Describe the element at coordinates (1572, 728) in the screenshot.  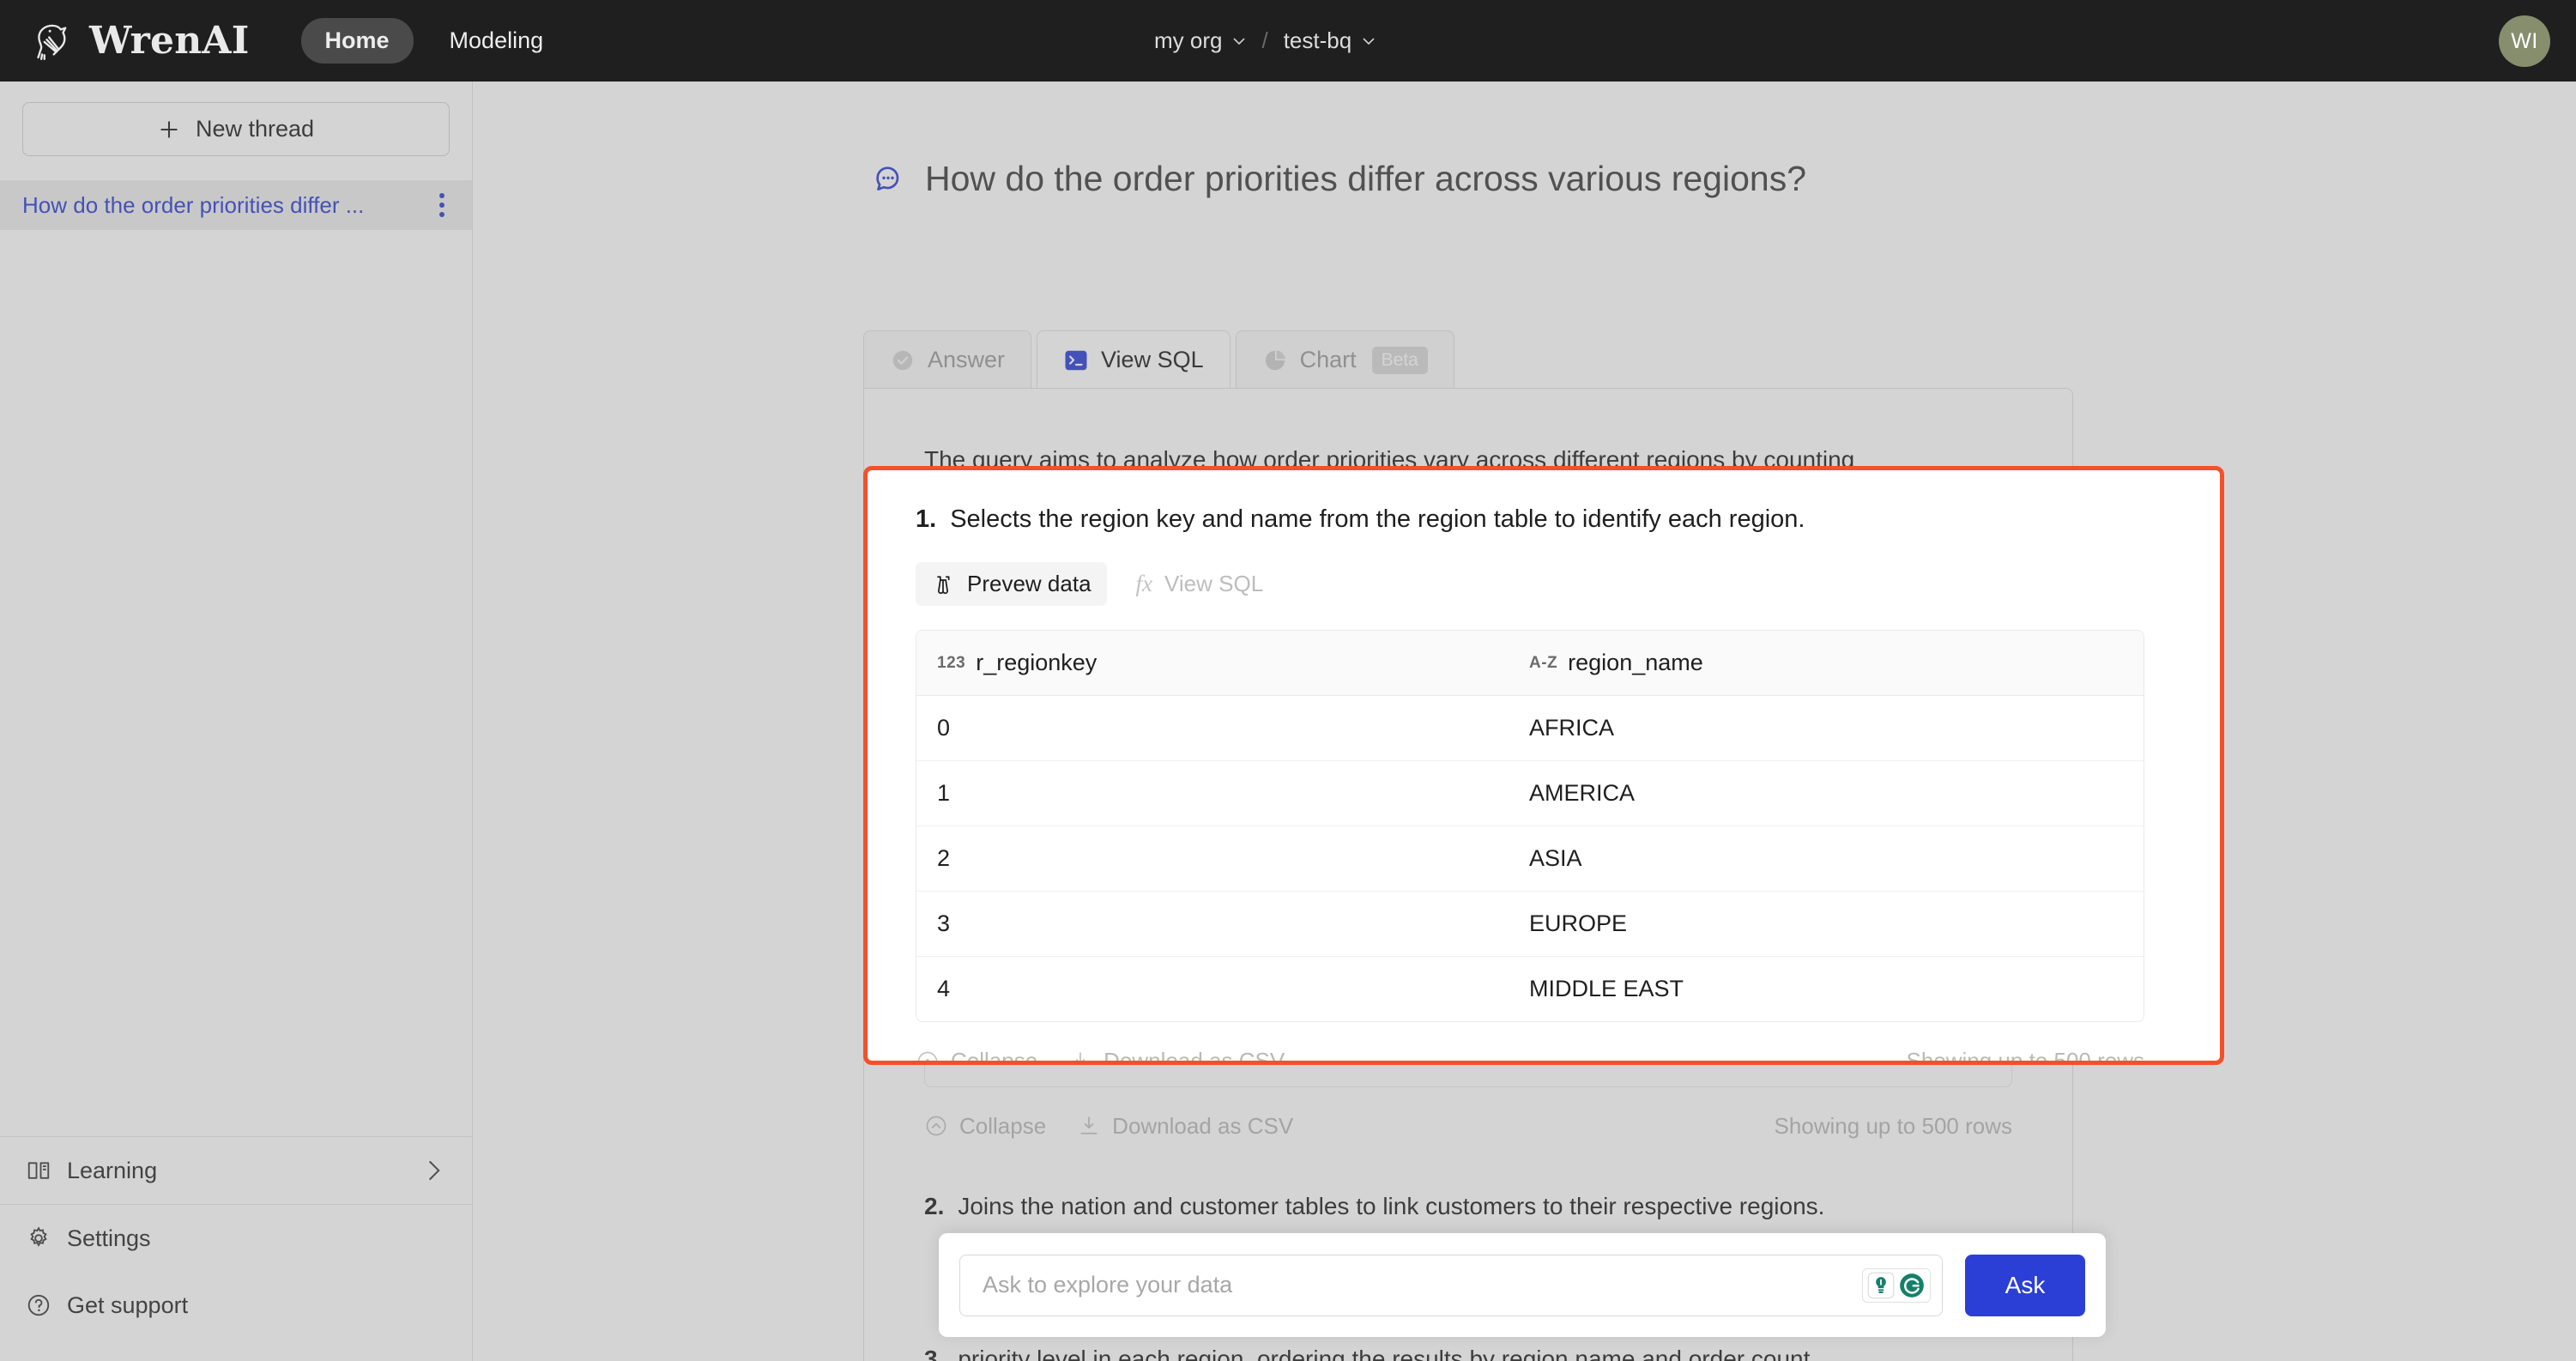
I see `table-cell: AFRICA` at that location.